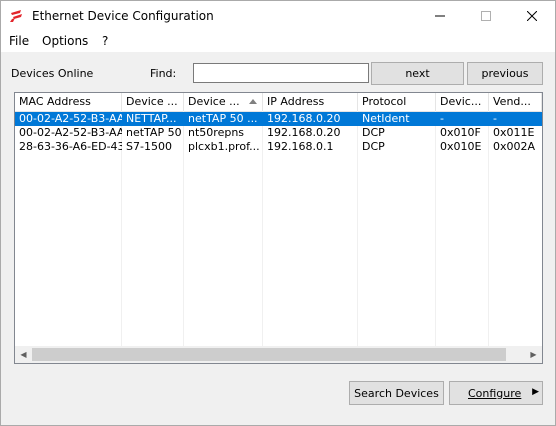 The image size is (556, 426). I want to click on search-devices-button: Search Devices, so click(396, 393).